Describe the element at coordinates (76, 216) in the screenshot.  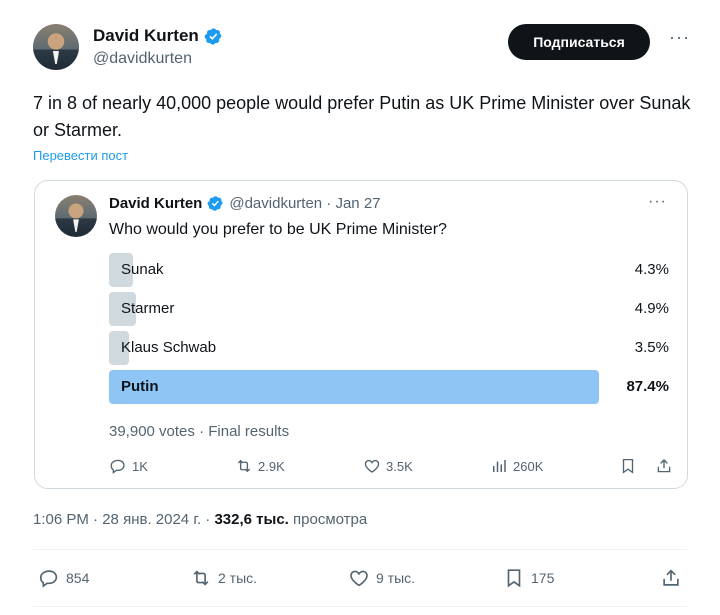
I see `quoted-avatar` at that location.